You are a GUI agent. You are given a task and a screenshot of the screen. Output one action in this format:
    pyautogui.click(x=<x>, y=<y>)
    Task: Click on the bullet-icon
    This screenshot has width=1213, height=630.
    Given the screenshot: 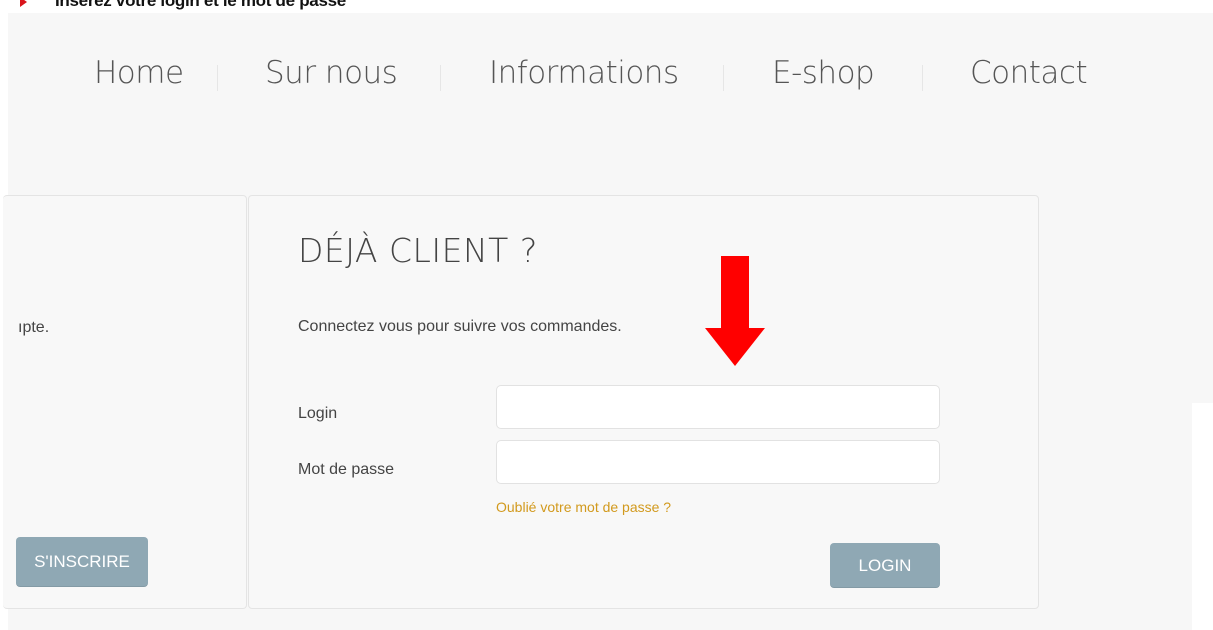 What is the action you would take?
    pyautogui.click(x=23, y=3)
    